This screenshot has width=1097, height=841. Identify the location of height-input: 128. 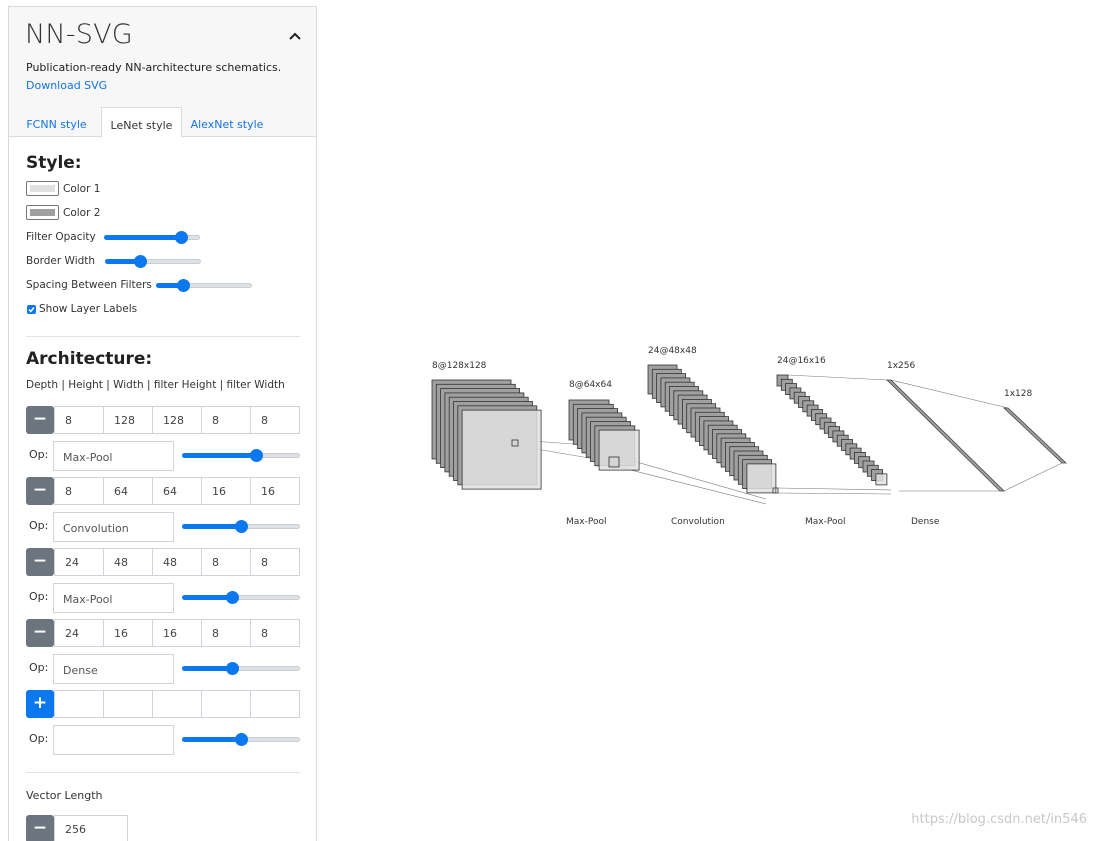
(128, 420).